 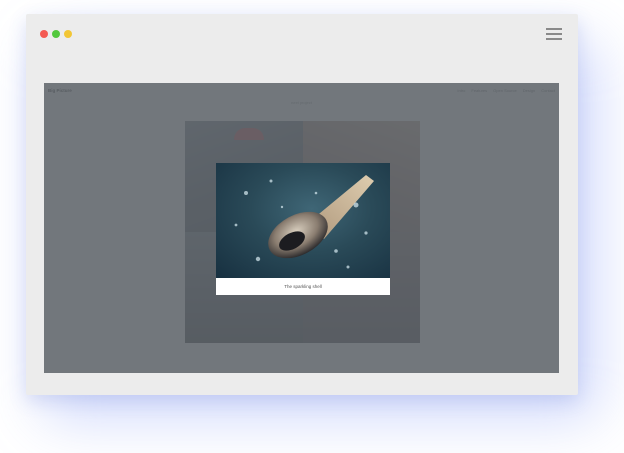 What do you see at coordinates (68, 34) in the screenshot?
I see `maximize-dot` at bounding box center [68, 34].